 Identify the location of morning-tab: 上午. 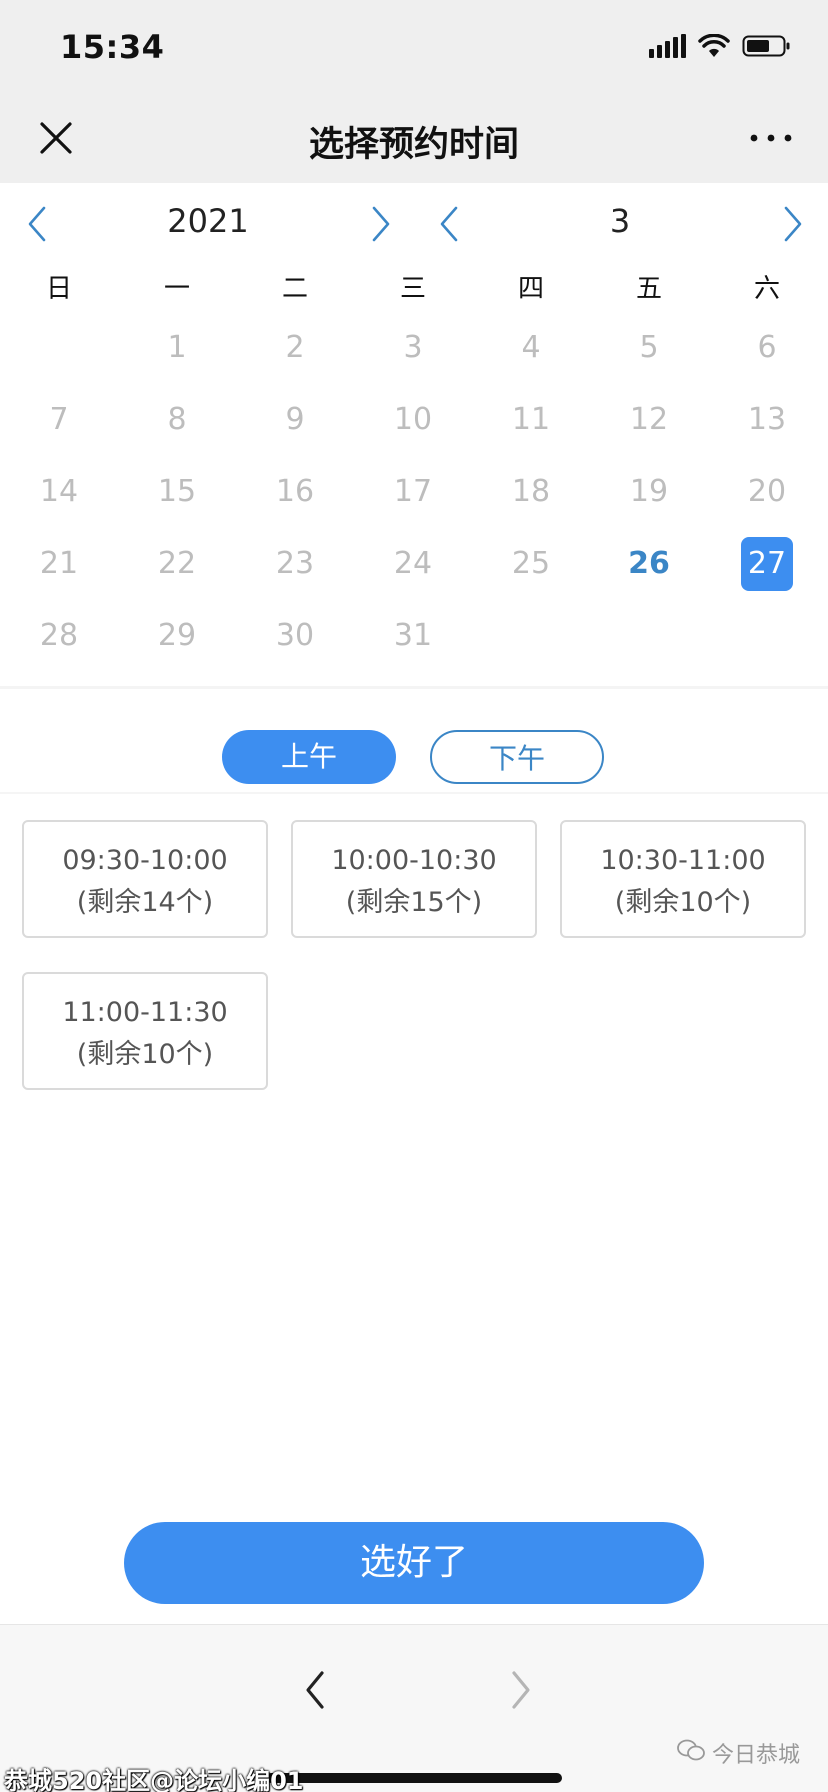
(309, 757).